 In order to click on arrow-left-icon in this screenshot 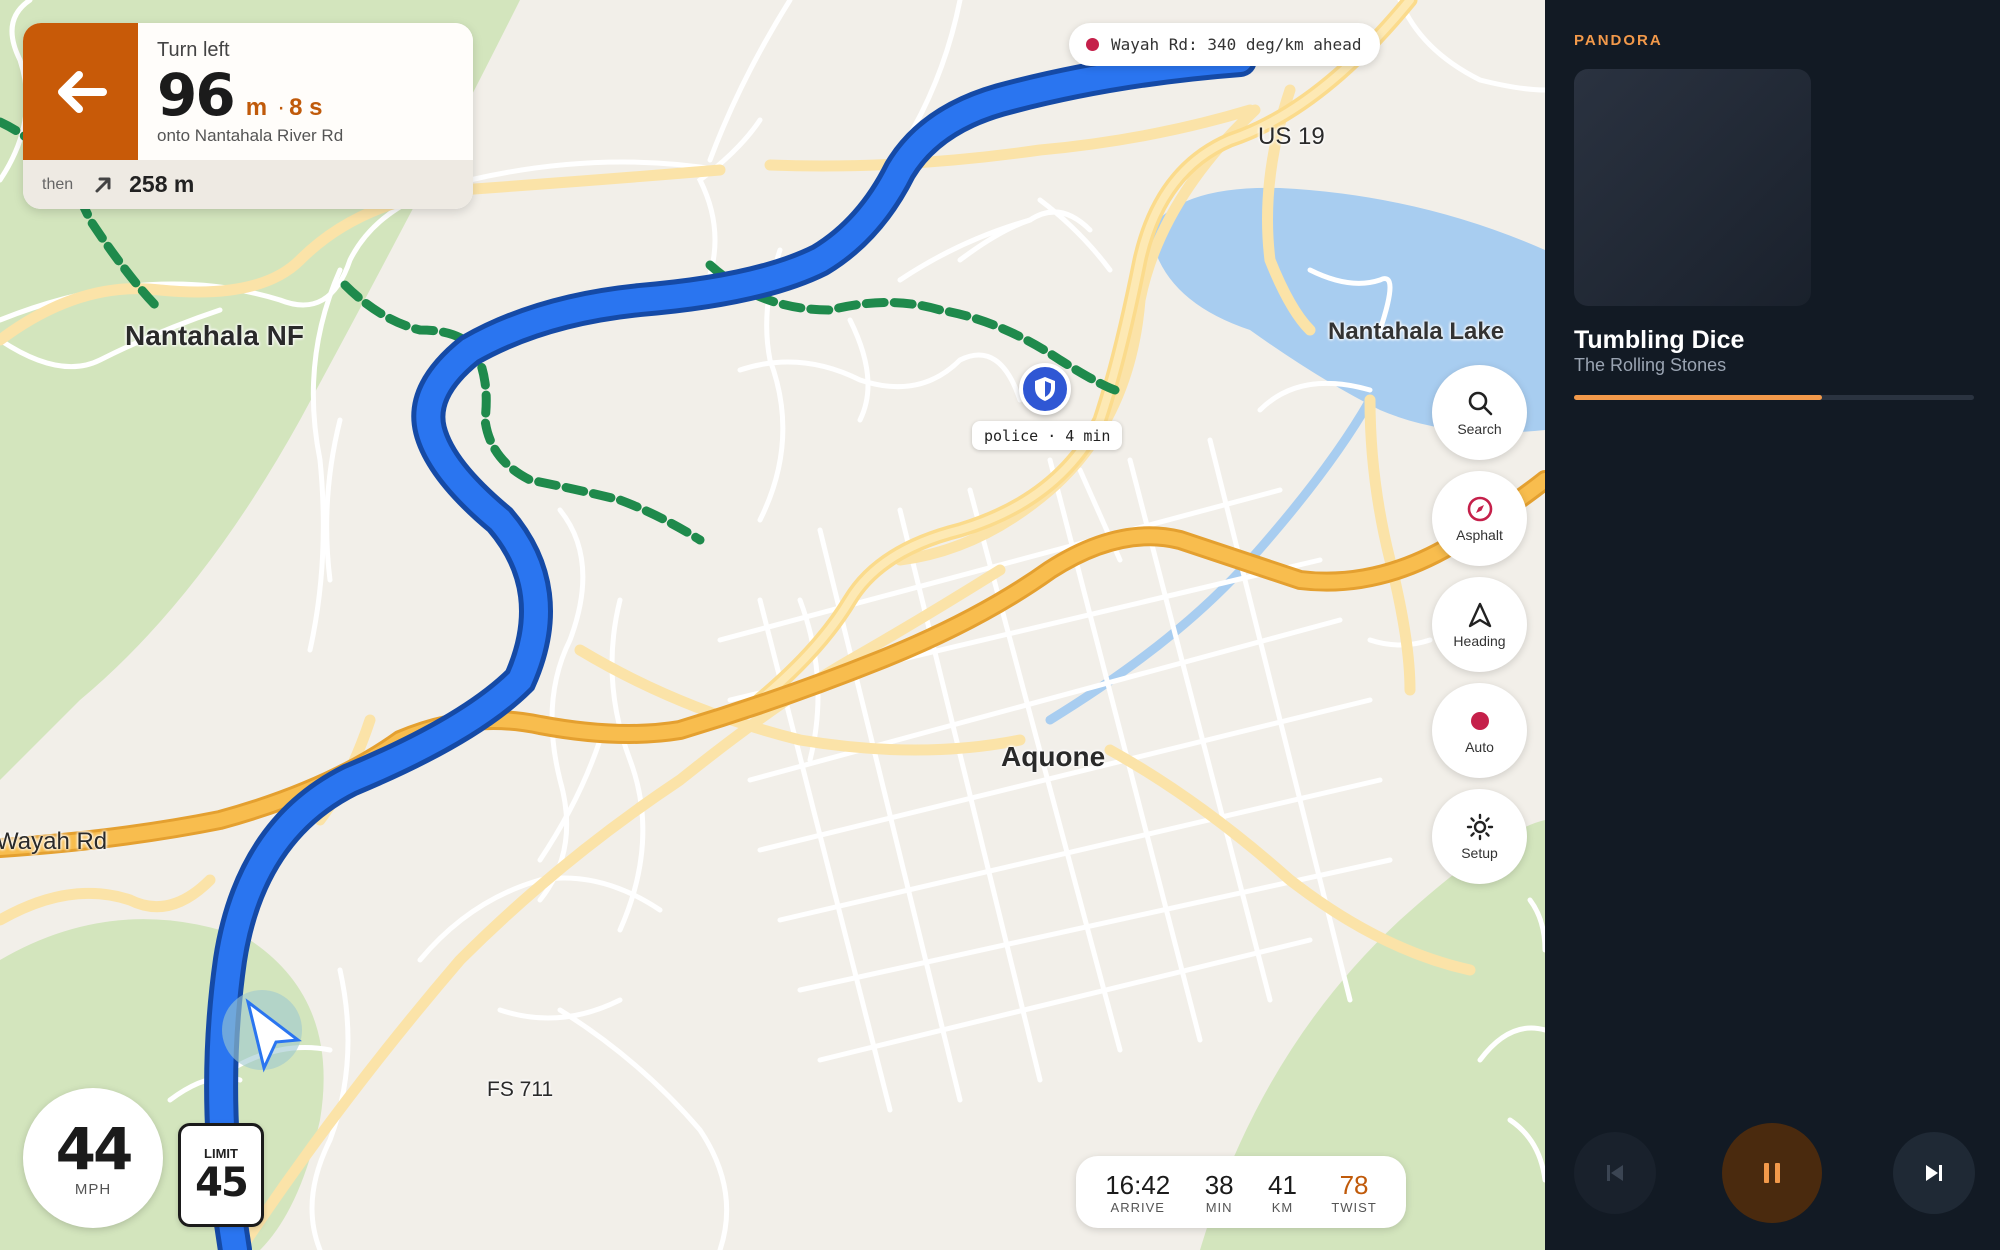, I will do `click(82, 91)`.